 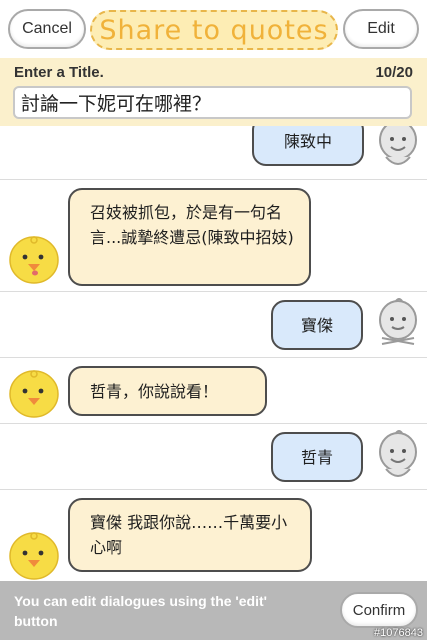 I want to click on message-text: 陳致中, so click(x=307, y=141).